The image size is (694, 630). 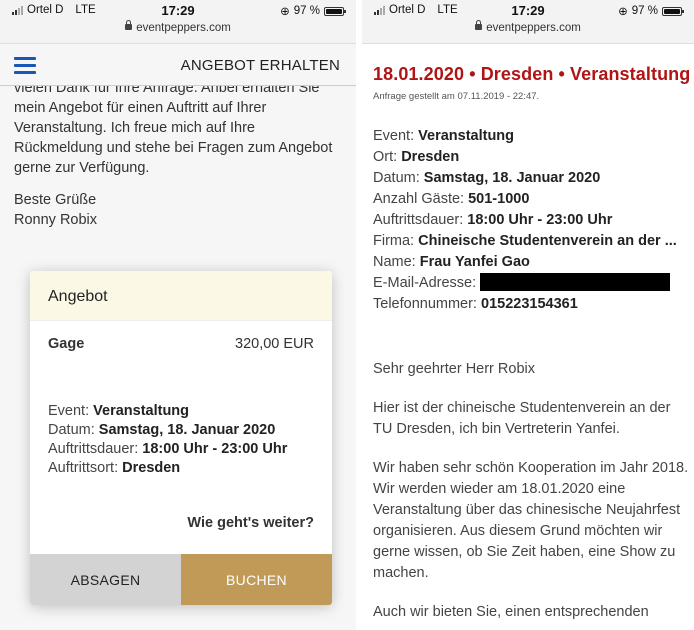 What do you see at coordinates (419, 199) in the screenshot?
I see `guests-label: Anzahl Gäste:` at bounding box center [419, 199].